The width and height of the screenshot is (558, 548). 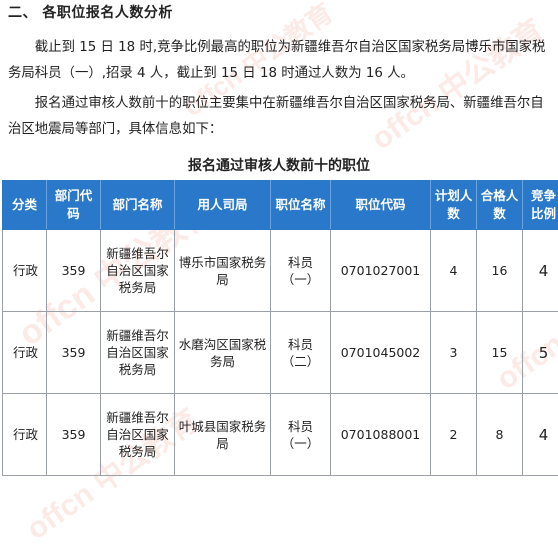 I want to click on cell-planned: 3, so click(x=454, y=353).